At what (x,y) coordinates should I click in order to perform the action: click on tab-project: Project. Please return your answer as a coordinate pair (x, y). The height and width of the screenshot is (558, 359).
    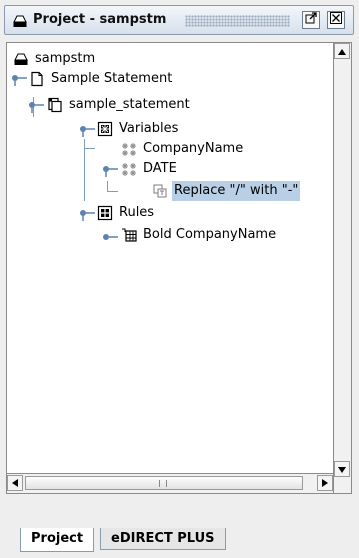
    Looking at the image, I should click on (57, 540).